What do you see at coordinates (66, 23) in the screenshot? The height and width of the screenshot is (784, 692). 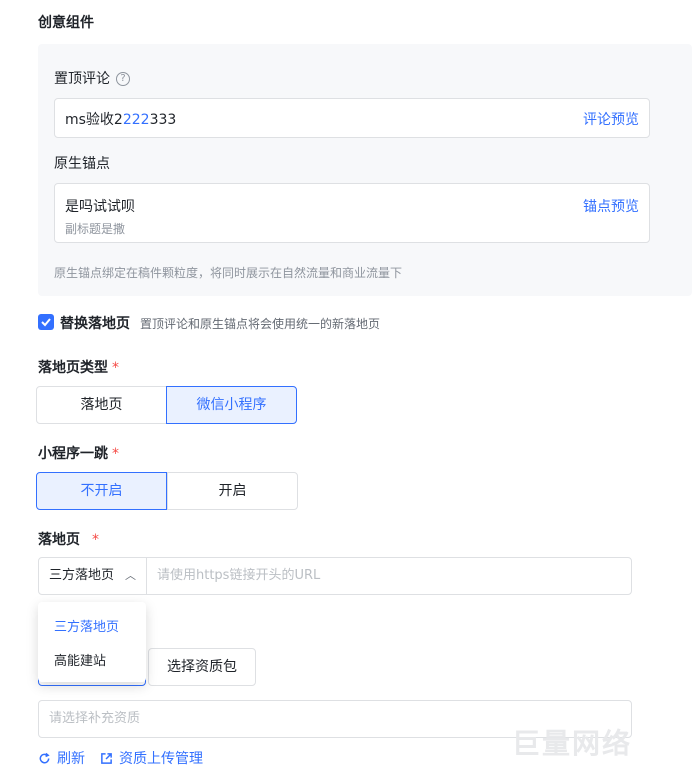 I see `section-title: 创意组件` at bounding box center [66, 23].